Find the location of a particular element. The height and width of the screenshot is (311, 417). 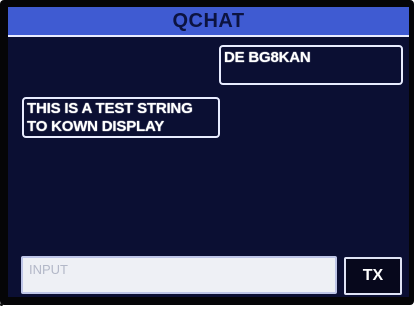

input-placeholder: INPUT is located at coordinates (48, 269).